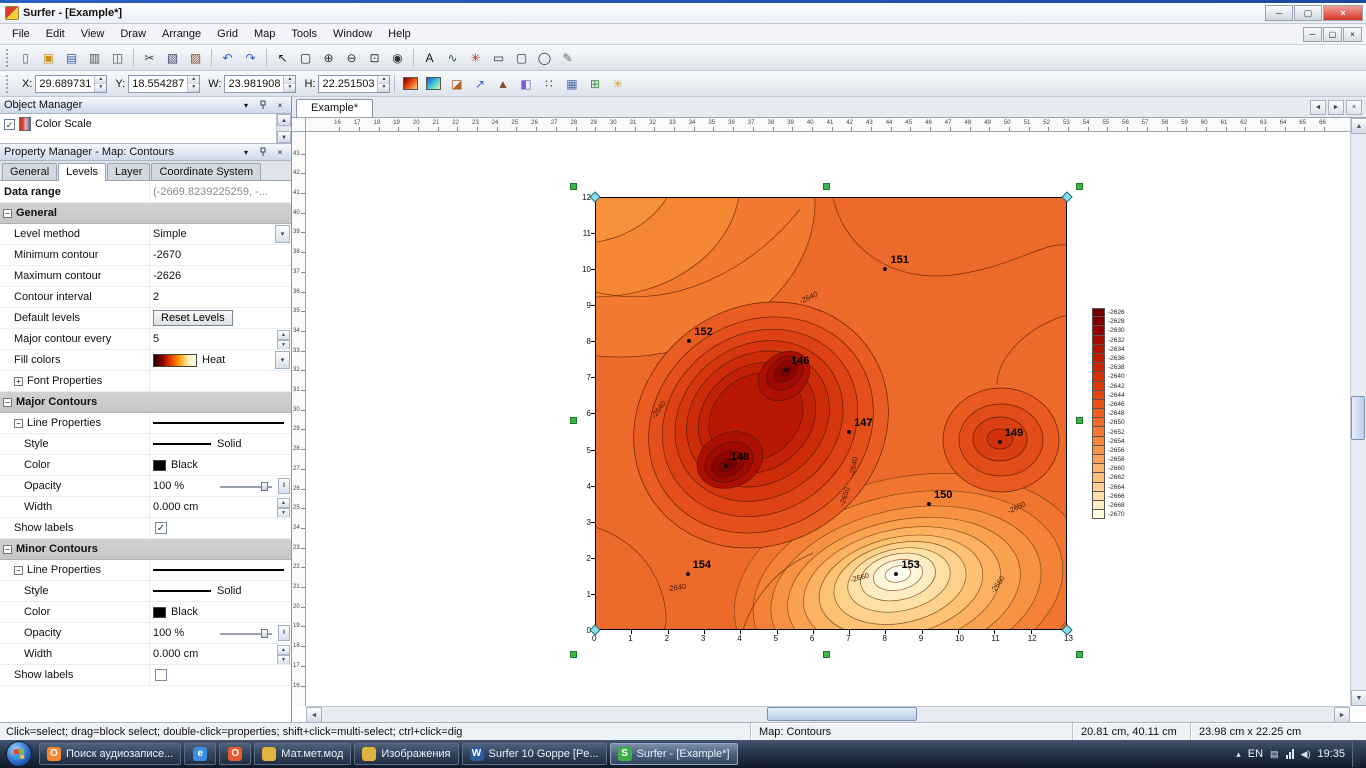  Describe the element at coordinates (25, 57) in the screenshot. I see `new-icon: ▯` at that location.